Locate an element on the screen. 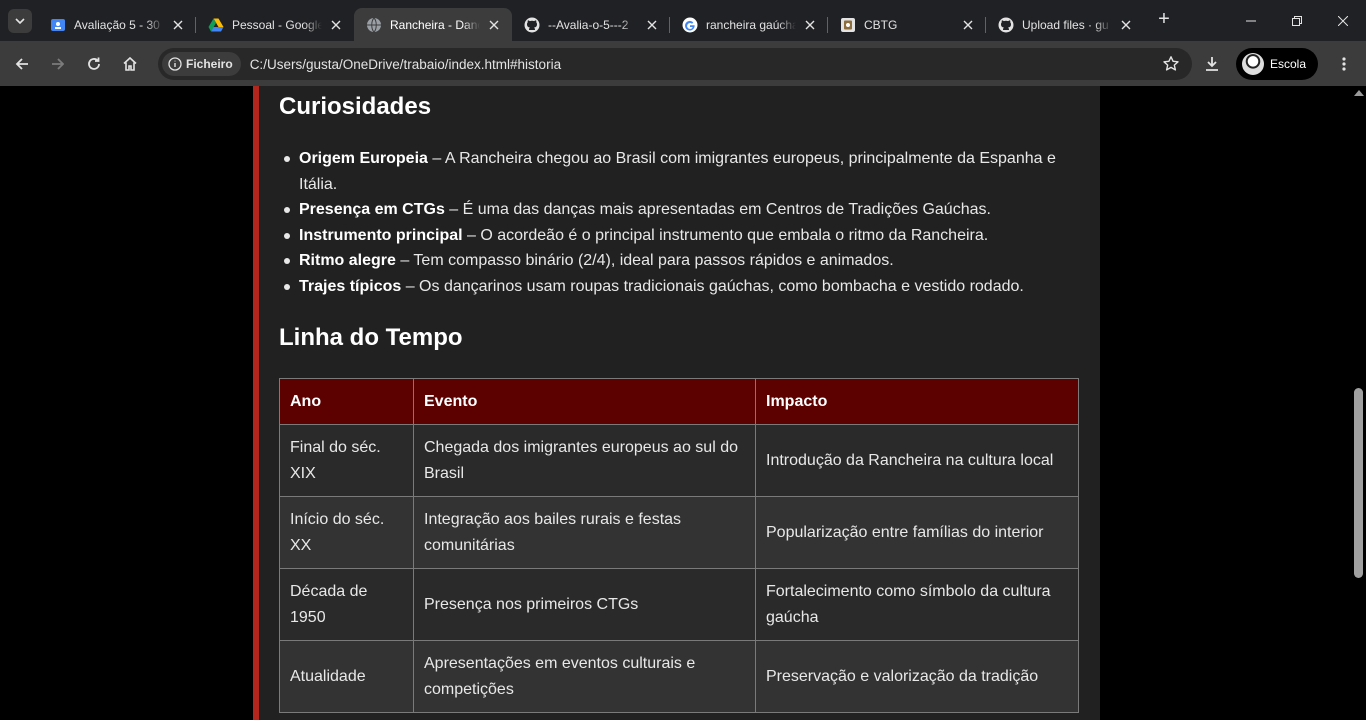  restore-button is located at coordinates (1297, 20).